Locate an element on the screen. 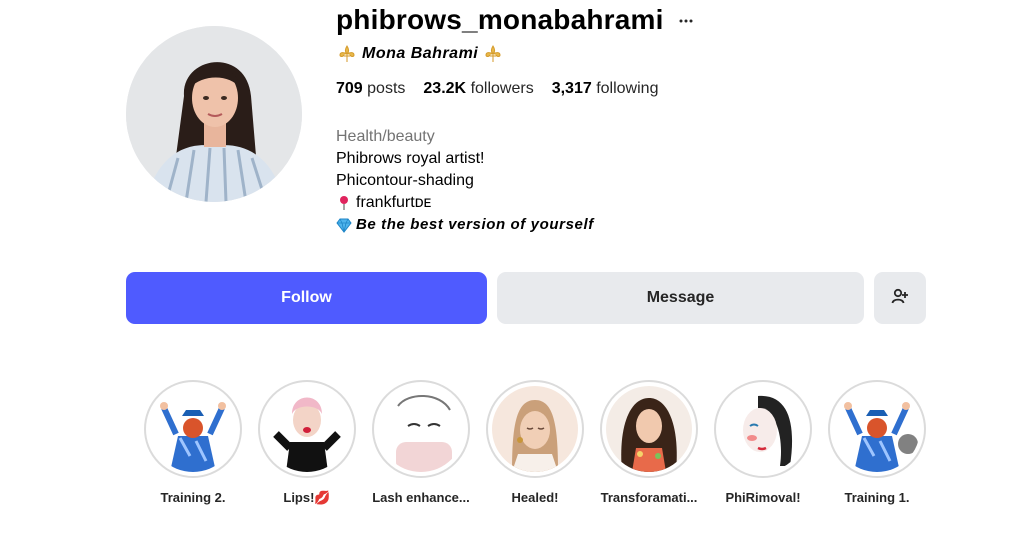  highlight-label: Healed! is located at coordinates (535, 497).